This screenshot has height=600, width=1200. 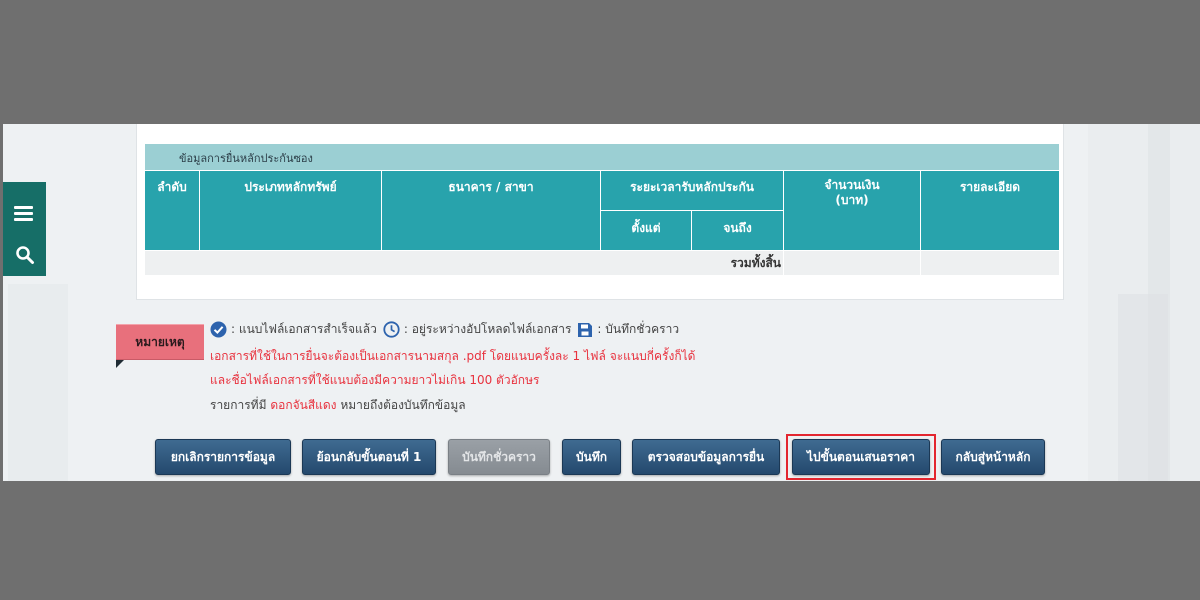 I want to click on floppy-disk-icon, so click(x=585, y=329).